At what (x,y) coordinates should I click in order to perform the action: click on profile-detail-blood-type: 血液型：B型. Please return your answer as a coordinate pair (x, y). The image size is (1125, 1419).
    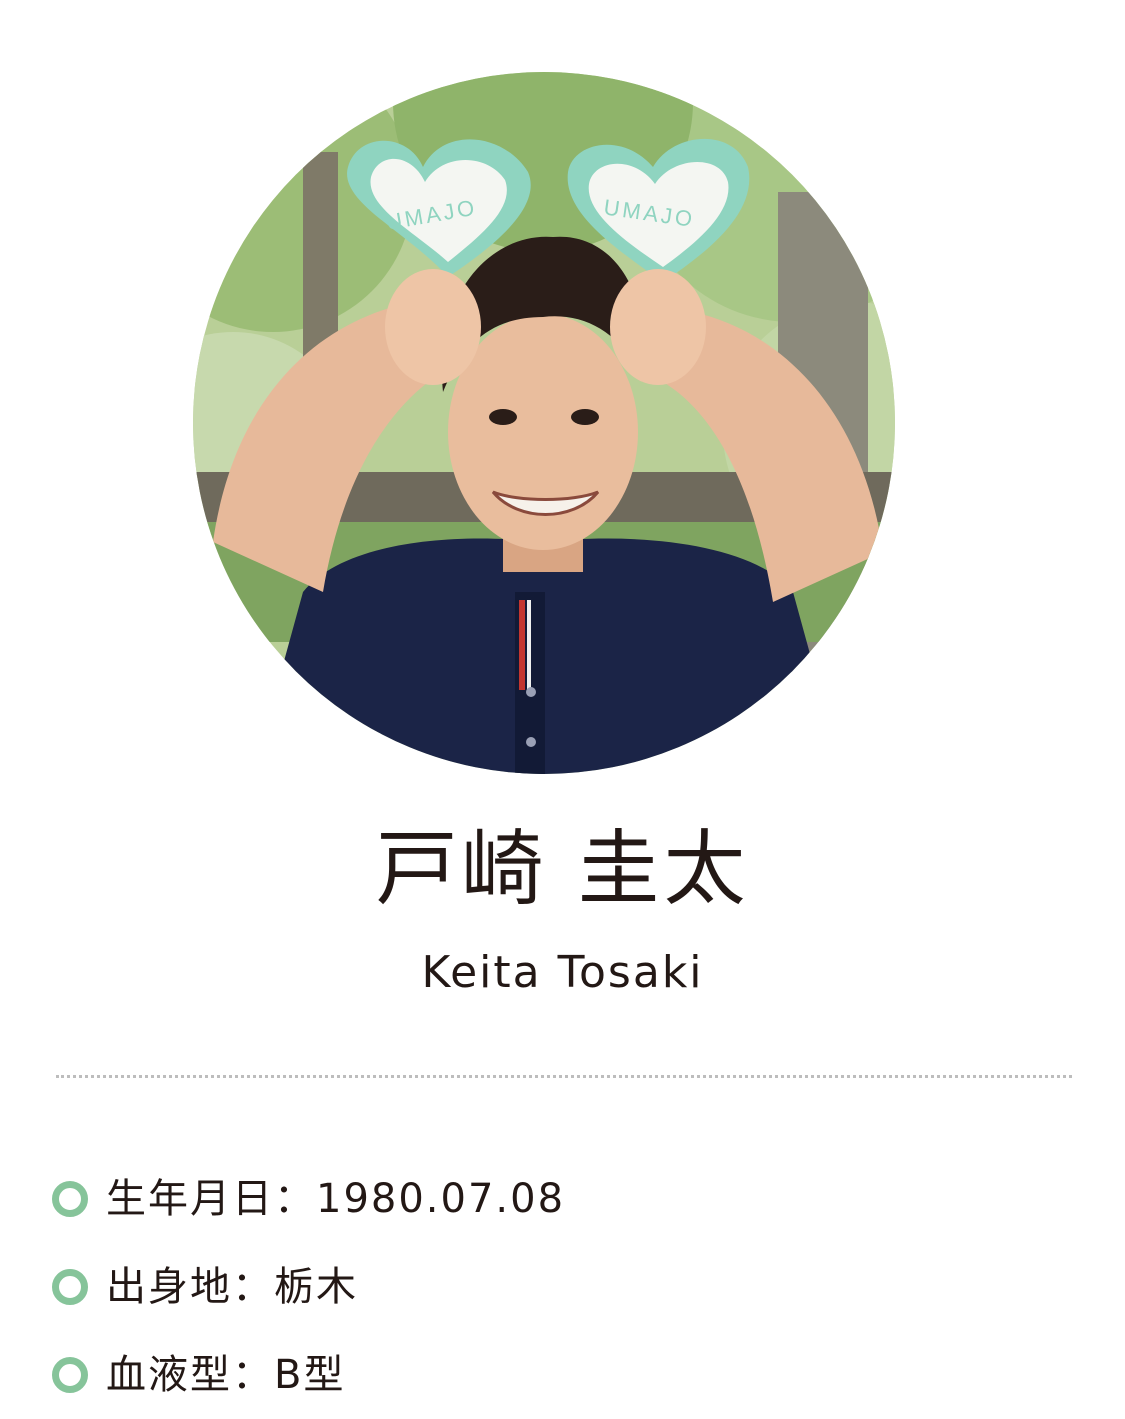
    Looking at the image, I should click on (308, 1375).